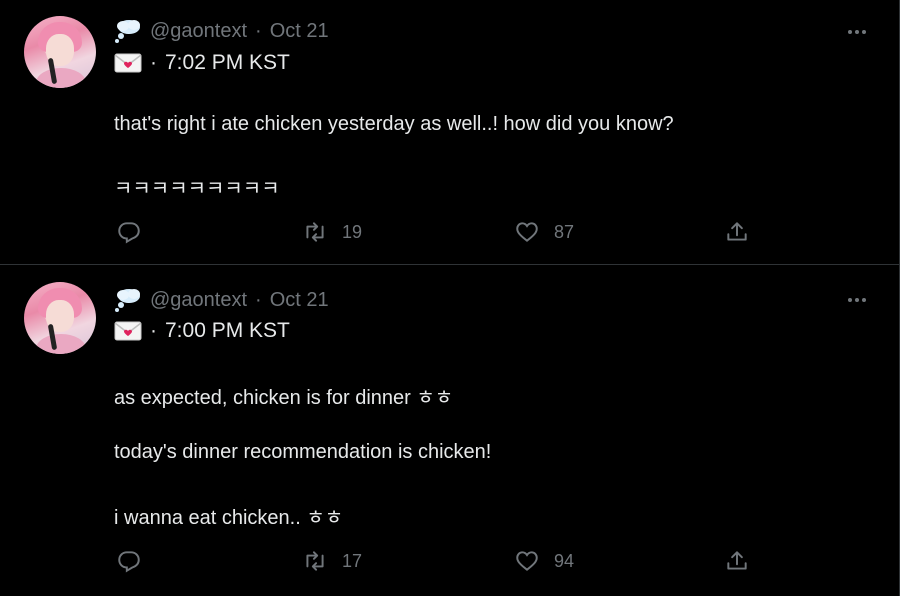 Image resolution: width=900 pixels, height=596 pixels. Describe the element at coordinates (229, 518) in the screenshot. I see `tweet-text-line: i wanna eat chicken.. ㅎㅎ` at that location.